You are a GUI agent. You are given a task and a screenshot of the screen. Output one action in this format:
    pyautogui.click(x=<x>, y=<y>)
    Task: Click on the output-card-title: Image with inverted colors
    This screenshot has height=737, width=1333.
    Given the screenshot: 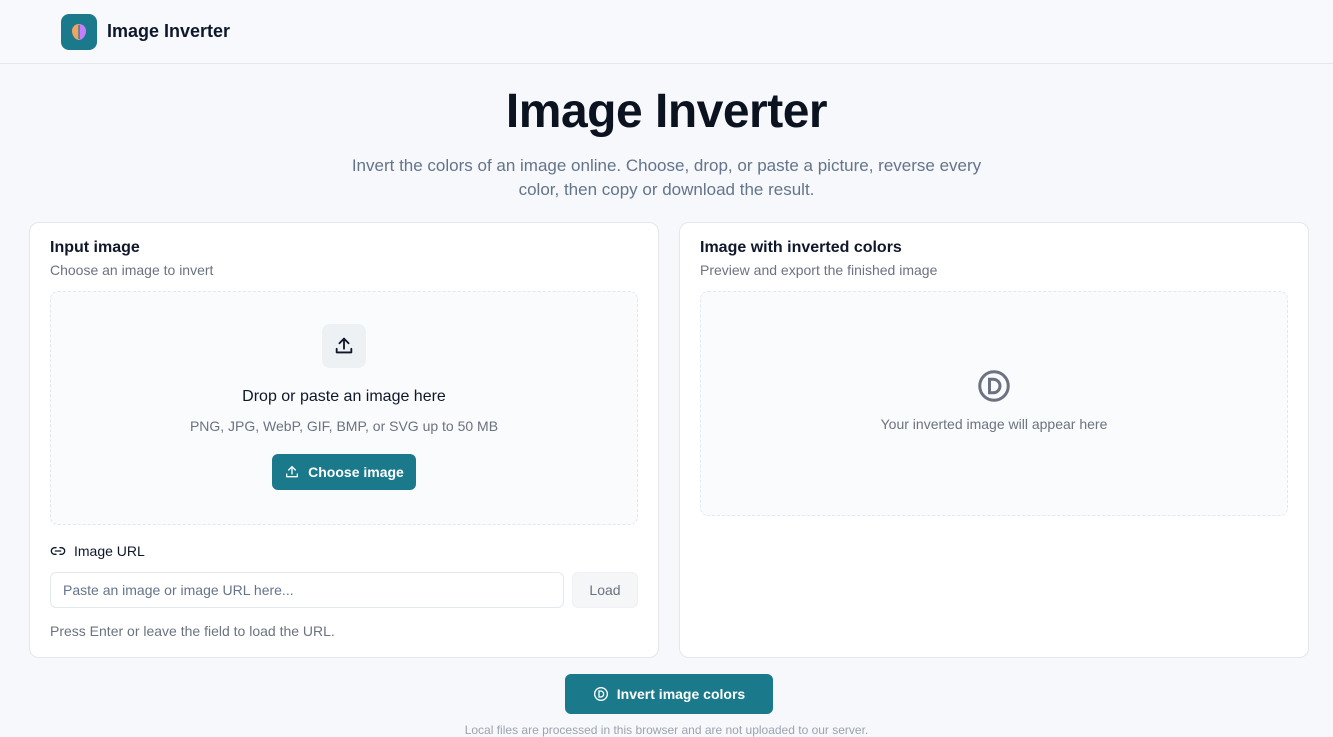 What is the action you would take?
    pyautogui.click(x=801, y=247)
    